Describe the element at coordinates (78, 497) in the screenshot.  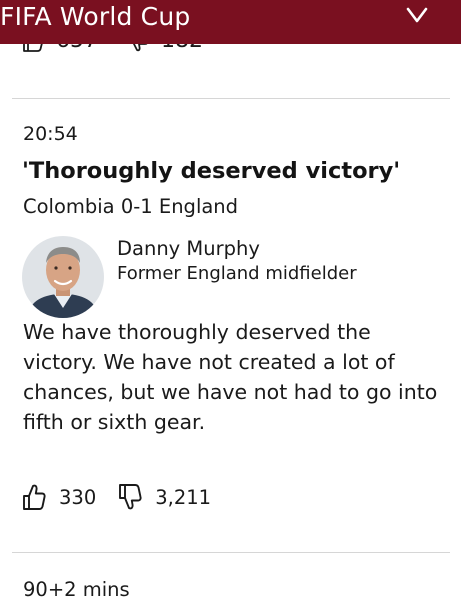
I see `like-count: 330` at that location.